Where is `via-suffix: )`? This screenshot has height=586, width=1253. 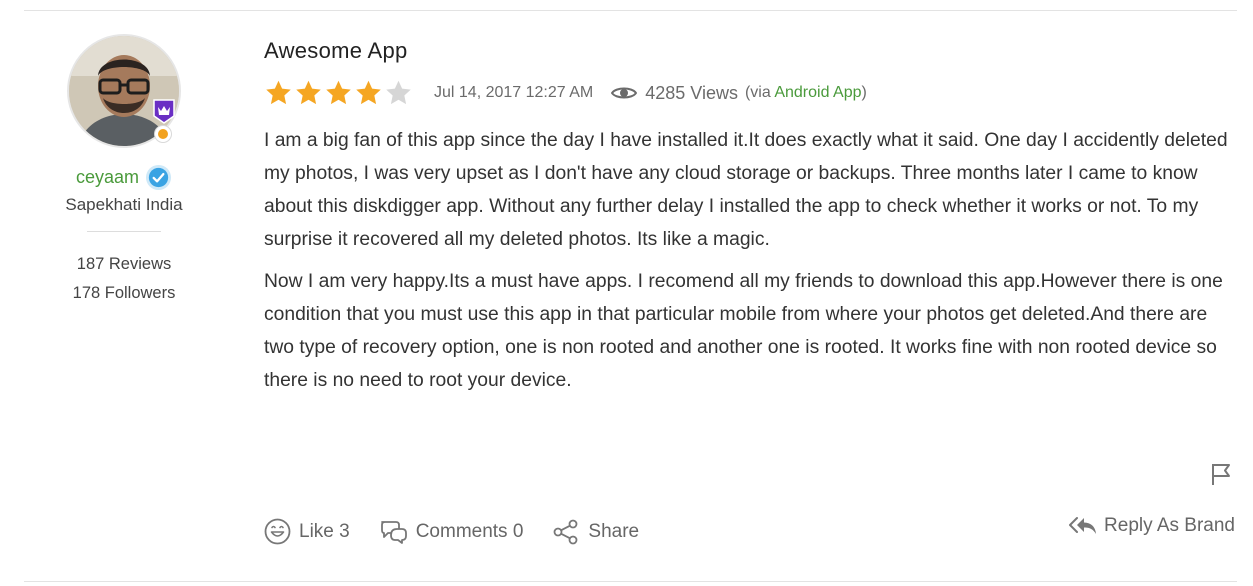
via-suffix: ) is located at coordinates (864, 92).